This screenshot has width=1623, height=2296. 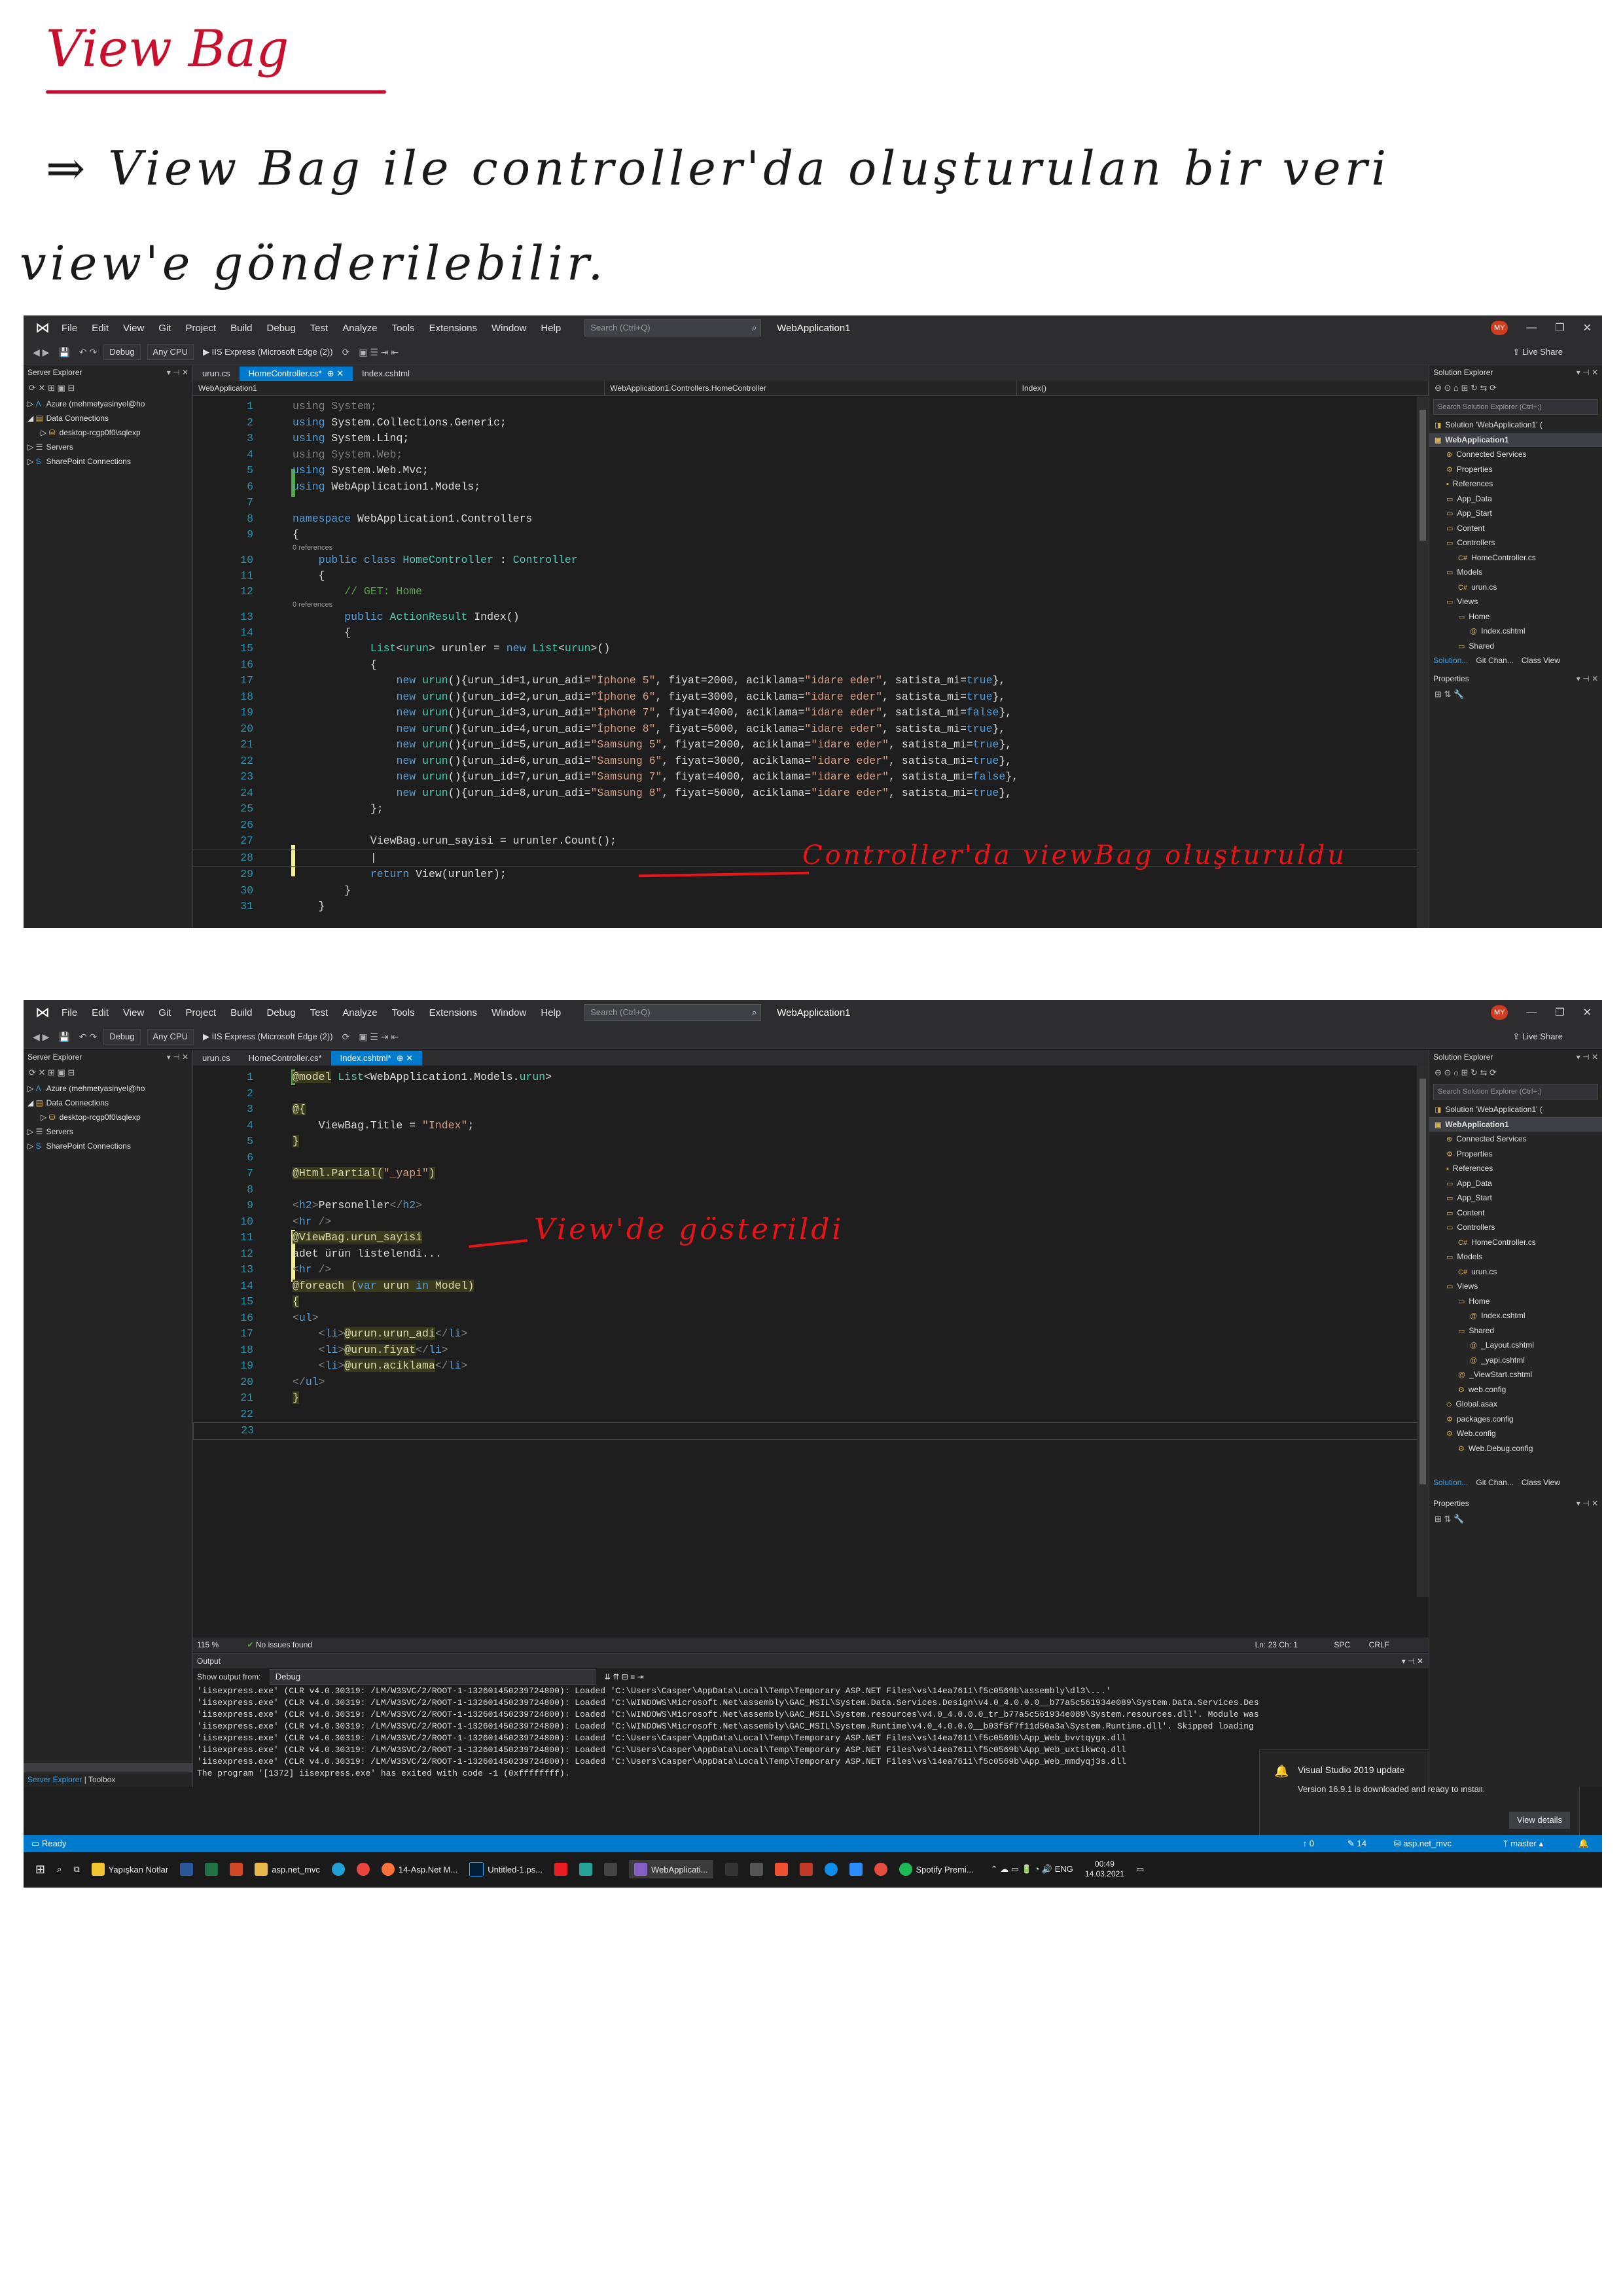 What do you see at coordinates (236, 1869) in the screenshot?
I see `powerpoint-icon` at bounding box center [236, 1869].